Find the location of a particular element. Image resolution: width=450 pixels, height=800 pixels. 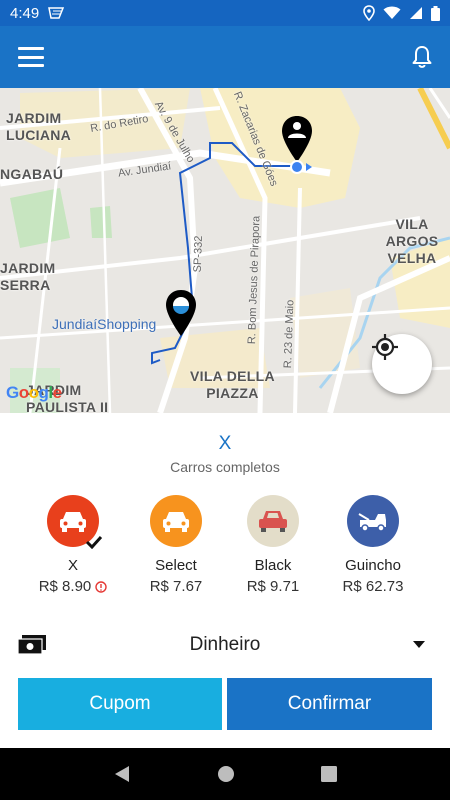

ride-option-name: Select is located at coordinates (176, 565).